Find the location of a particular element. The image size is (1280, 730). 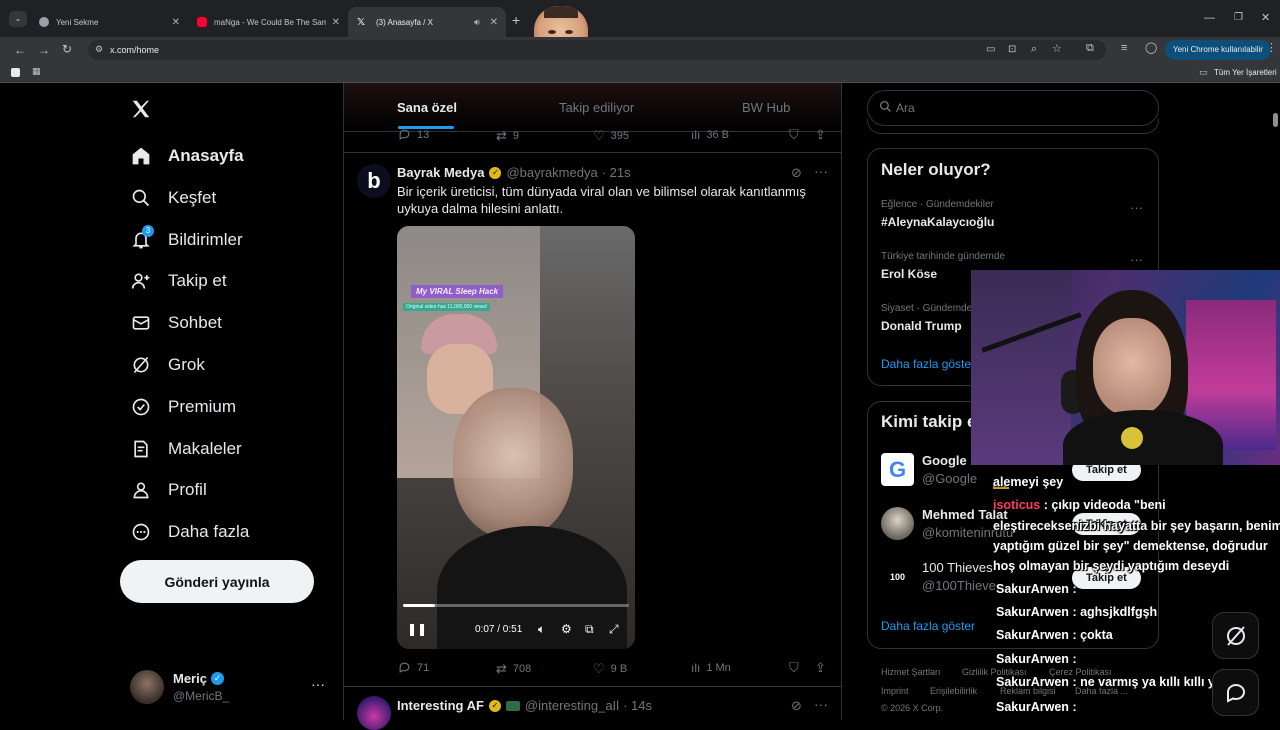

tweet-avatar is located at coordinates (374, 713).